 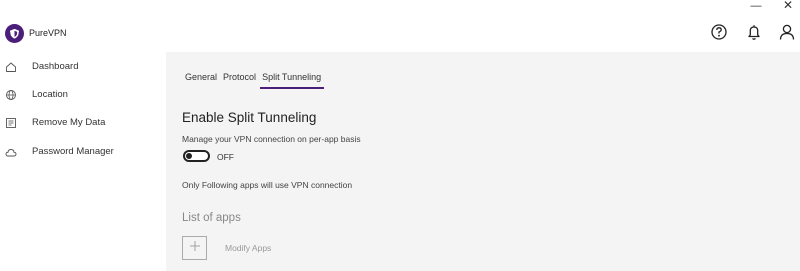 I want to click on app-brand: PureVPN, so click(x=36, y=33).